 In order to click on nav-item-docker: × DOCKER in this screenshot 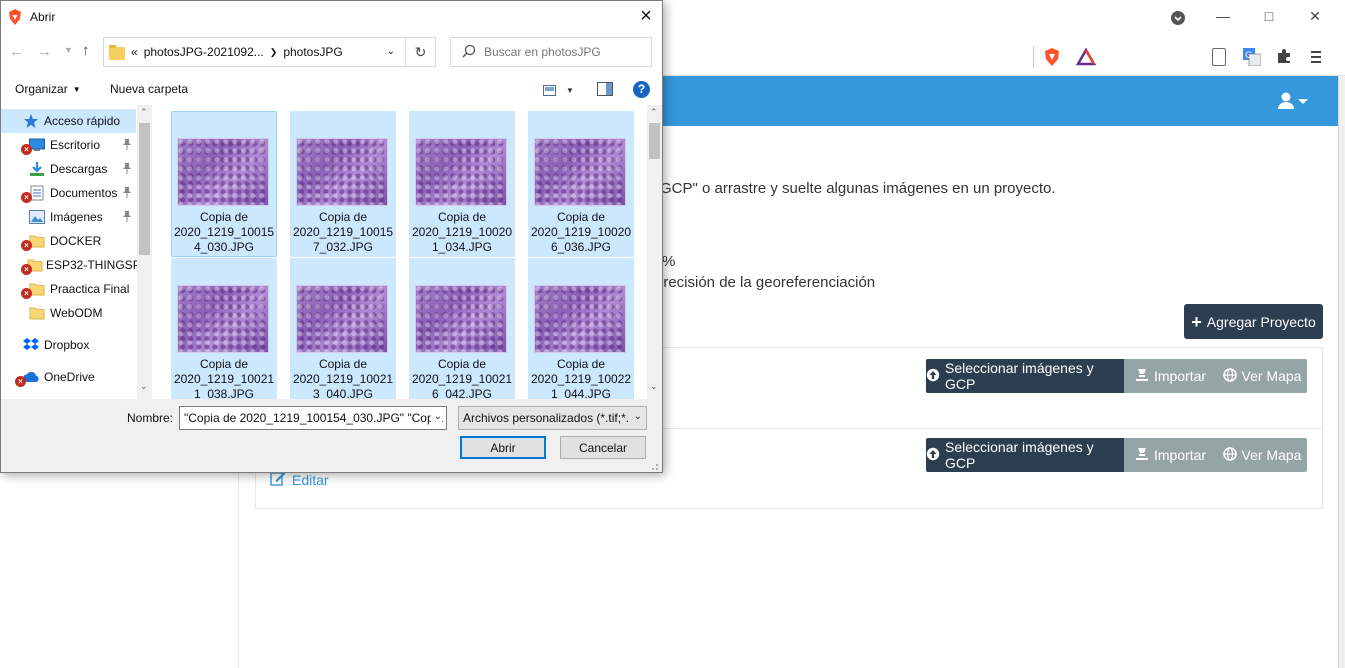, I will do `click(68, 241)`.